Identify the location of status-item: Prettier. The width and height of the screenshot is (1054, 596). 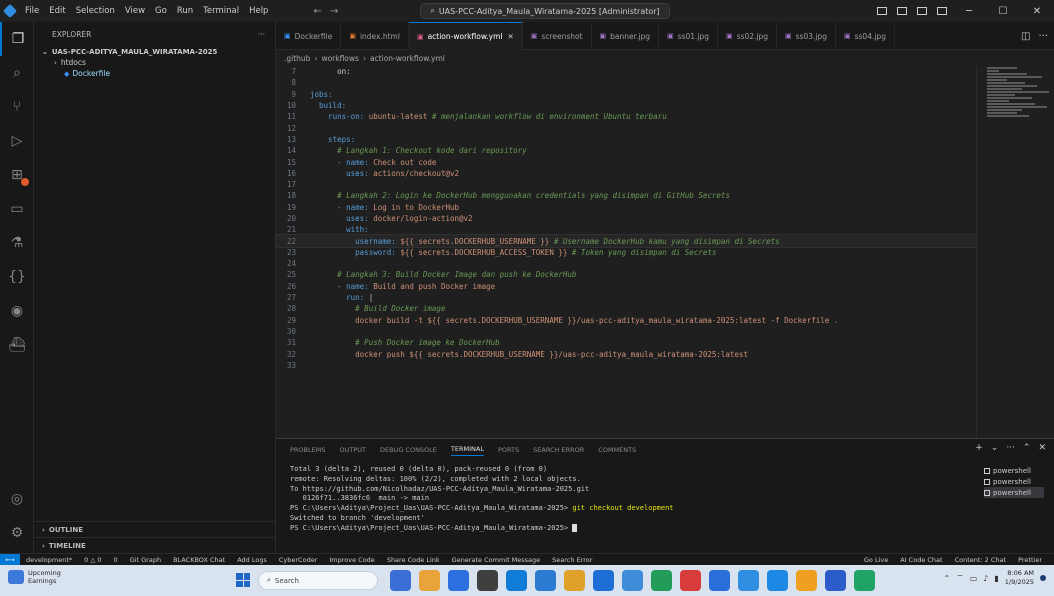
(1030, 560).